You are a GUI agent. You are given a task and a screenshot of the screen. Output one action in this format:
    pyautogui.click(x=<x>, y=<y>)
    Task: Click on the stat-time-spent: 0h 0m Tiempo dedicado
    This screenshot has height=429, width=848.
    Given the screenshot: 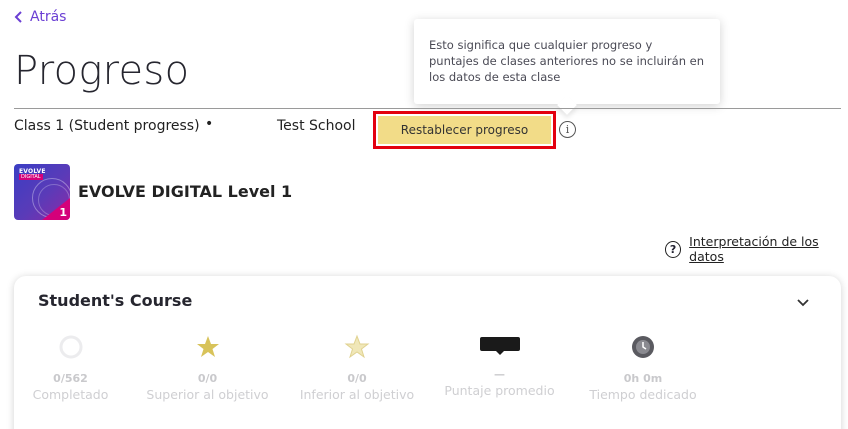 What is the action you would take?
    pyautogui.click(x=643, y=368)
    